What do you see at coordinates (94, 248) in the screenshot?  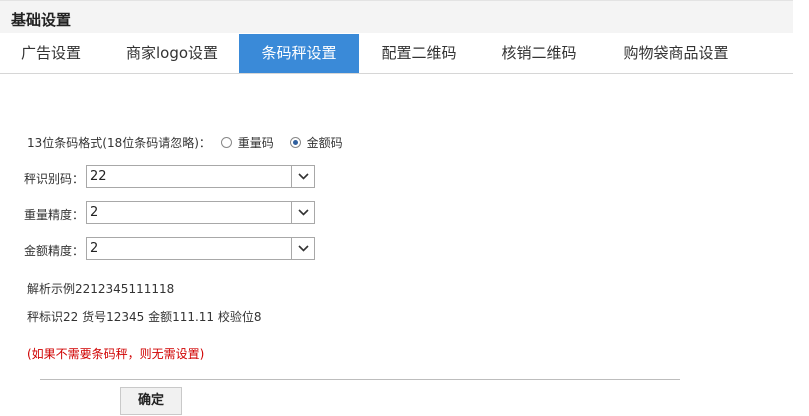 I see `amount-precision-value: 2` at bounding box center [94, 248].